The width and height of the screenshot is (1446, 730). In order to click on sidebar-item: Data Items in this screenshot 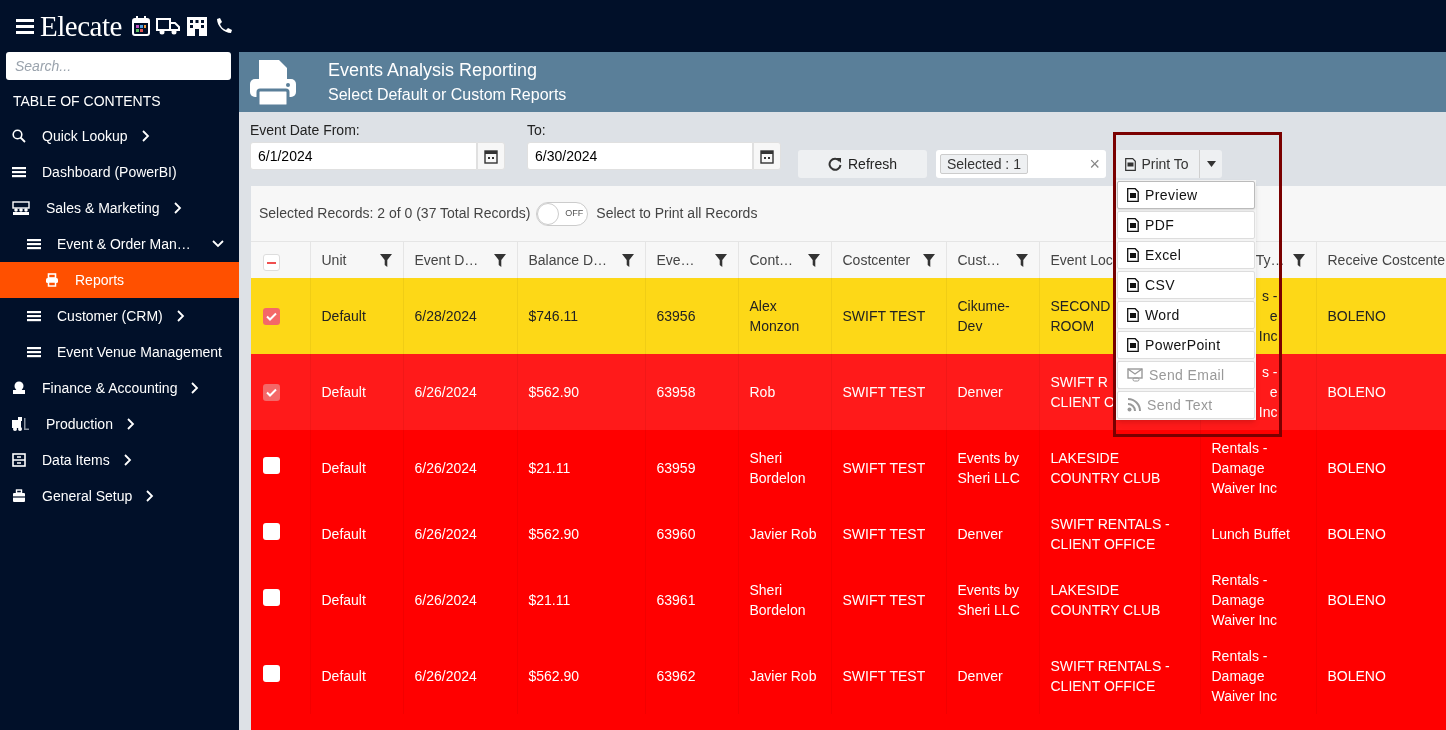, I will do `click(119, 460)`.